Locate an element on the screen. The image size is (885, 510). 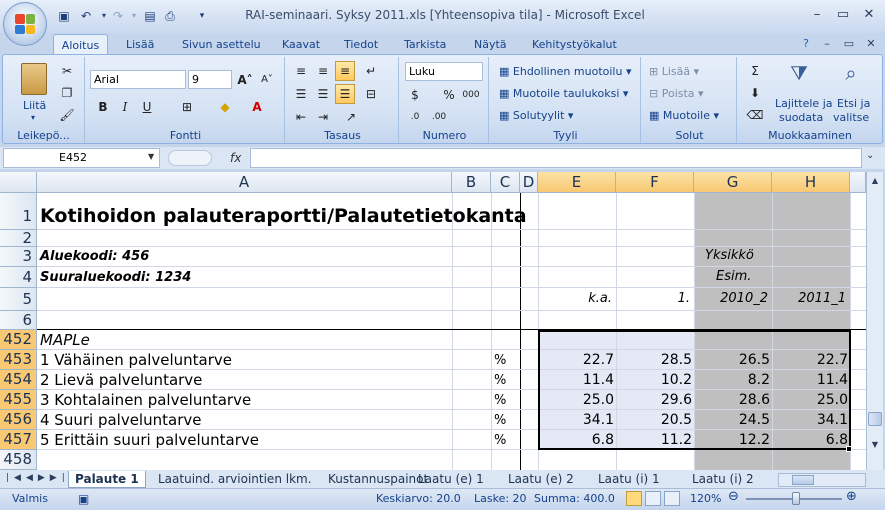
insert-cells-button: ⊞ Lisää ▾ is located at coordinates (674, 71).